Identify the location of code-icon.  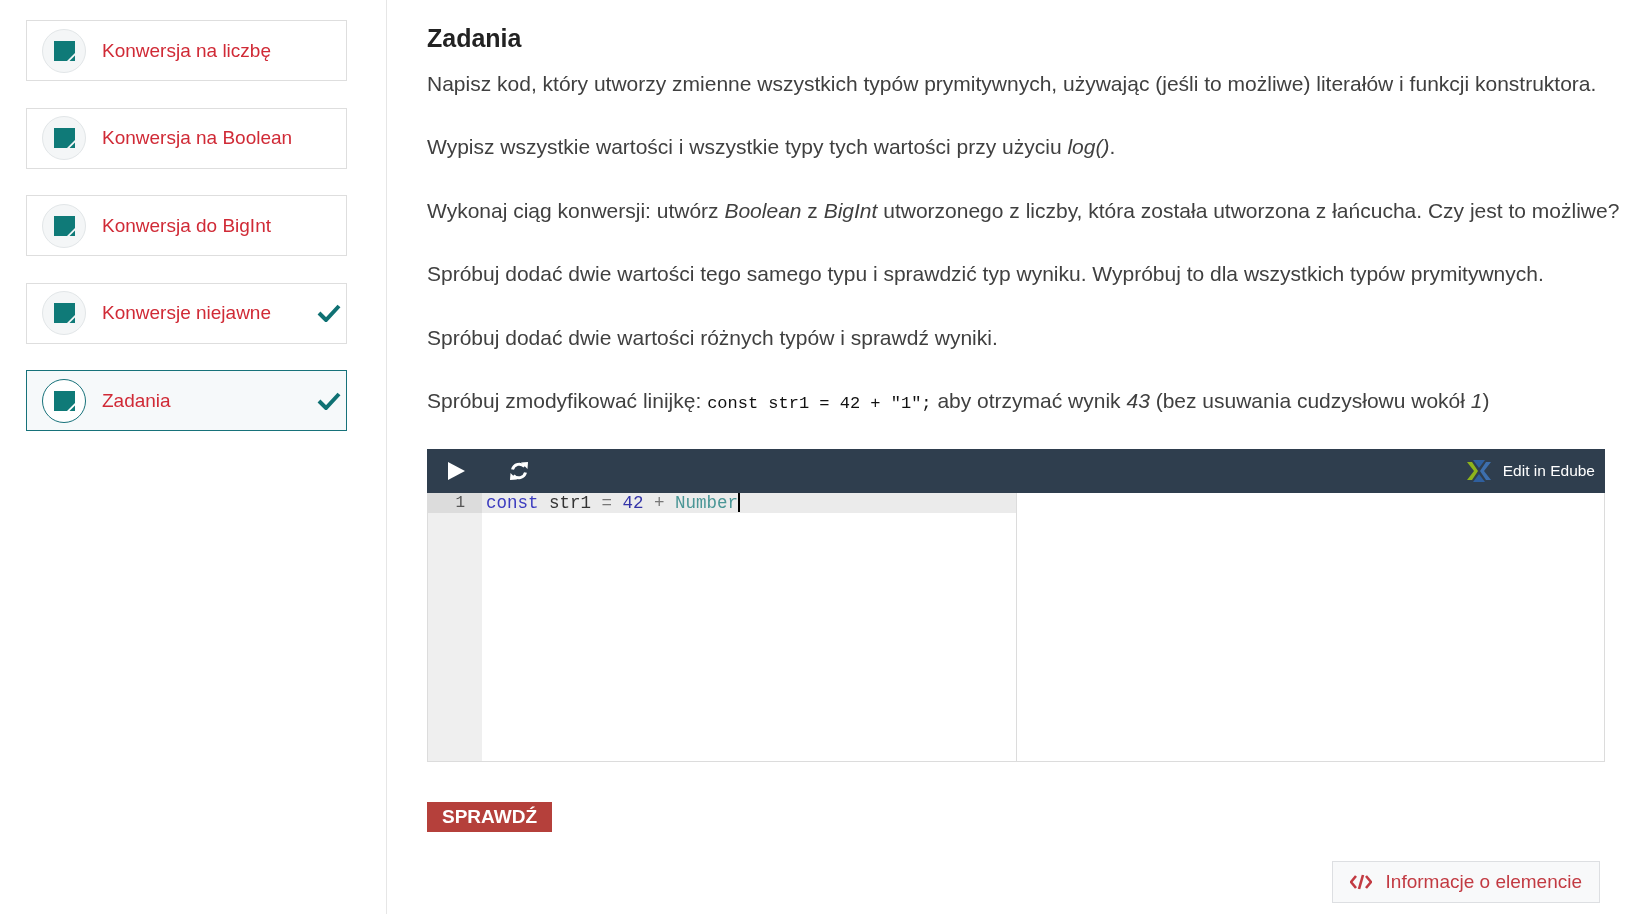
(1360, 881).